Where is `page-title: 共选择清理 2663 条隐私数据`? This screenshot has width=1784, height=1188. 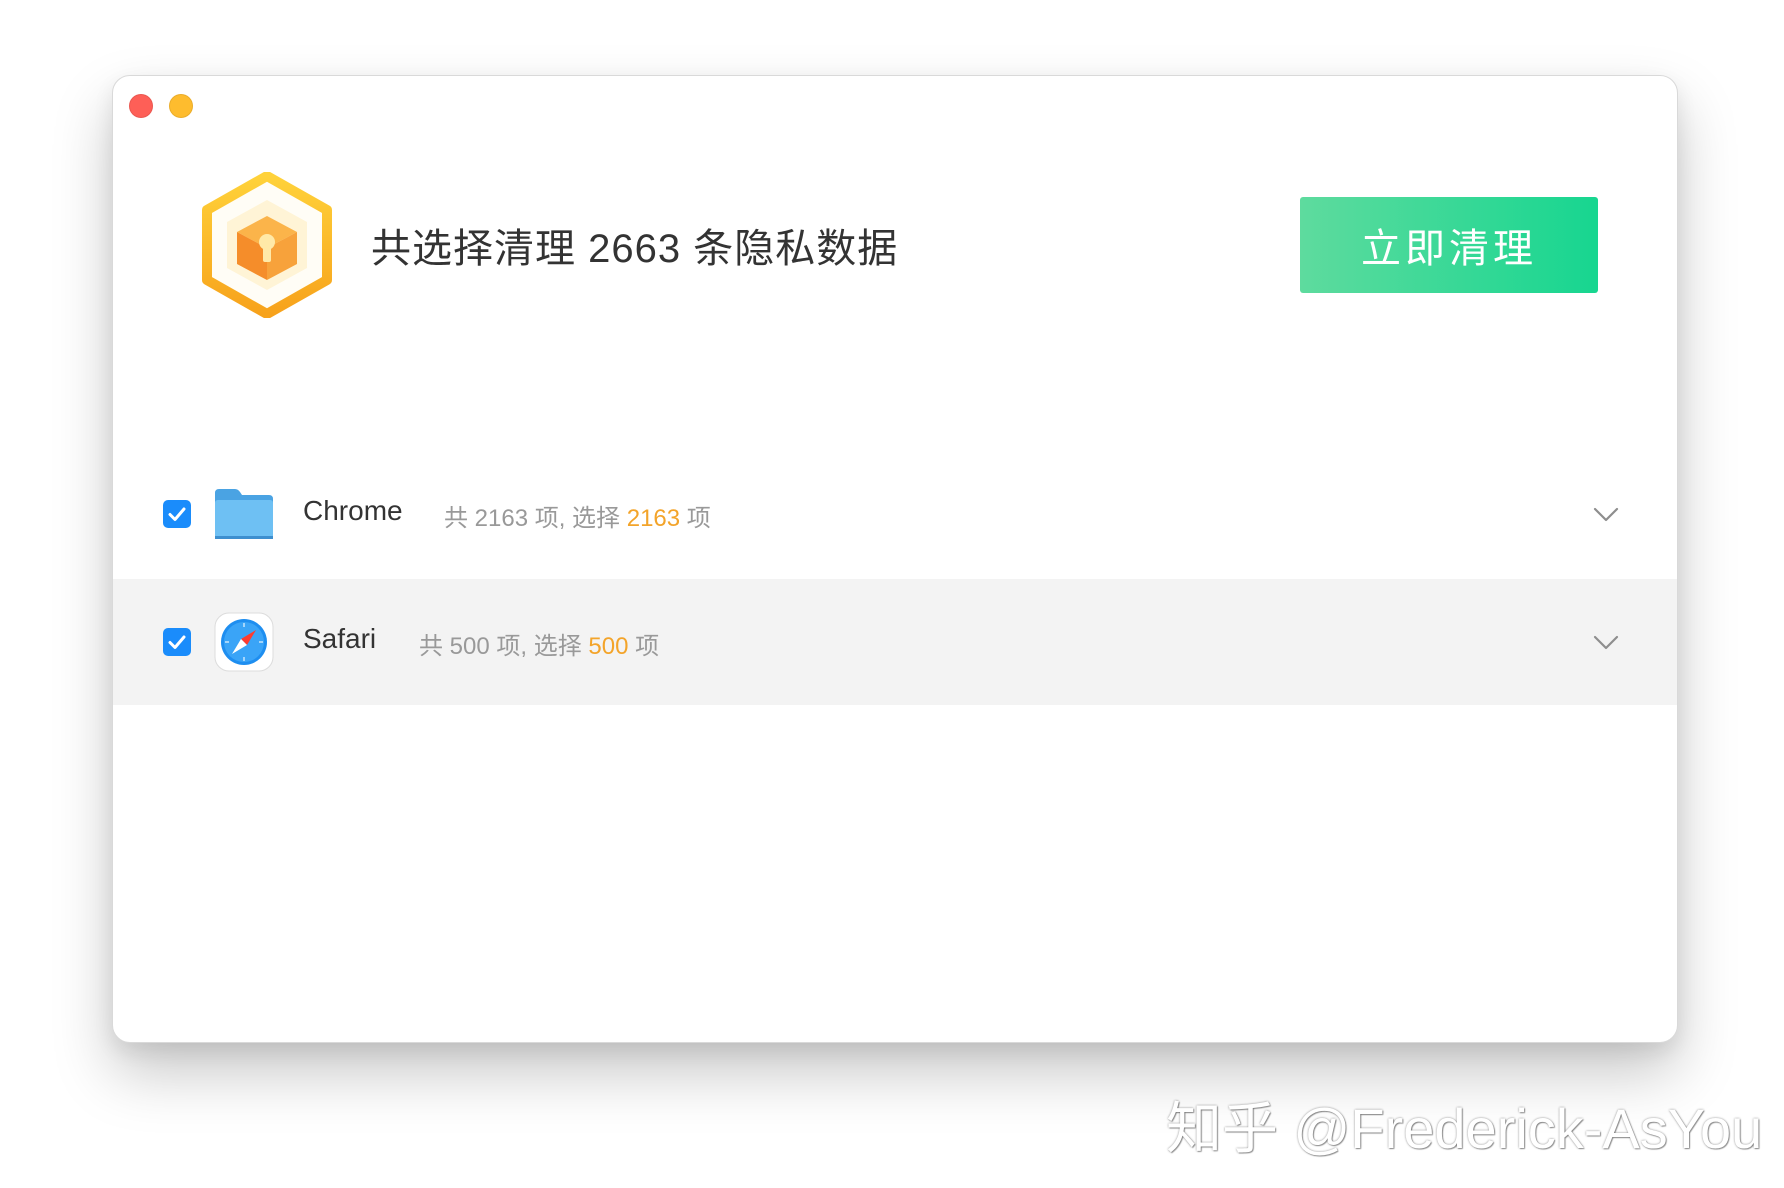 page-title: 共选择清理 2663 条隐私数据 is located at coordinates (635, 249).